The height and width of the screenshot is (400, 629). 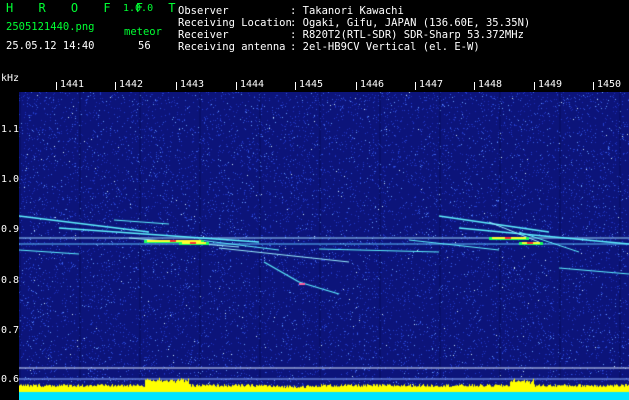 I want to click on receiver-value: : R820T2(RTL-SDR) SDR-Sharp 53.372MHz, so click(x=407, y=35).